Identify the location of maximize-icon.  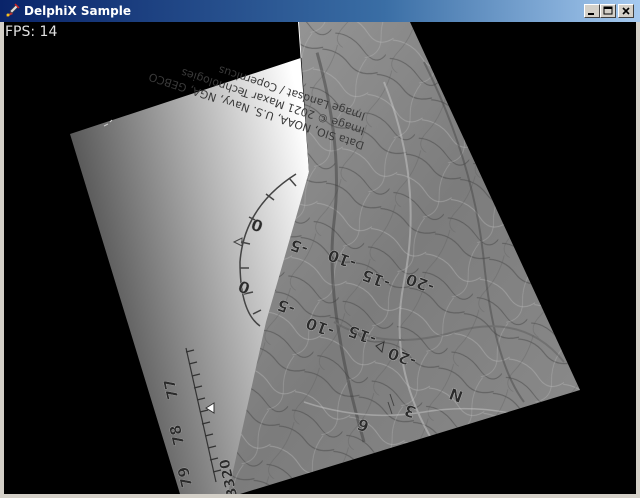
(608, 10).